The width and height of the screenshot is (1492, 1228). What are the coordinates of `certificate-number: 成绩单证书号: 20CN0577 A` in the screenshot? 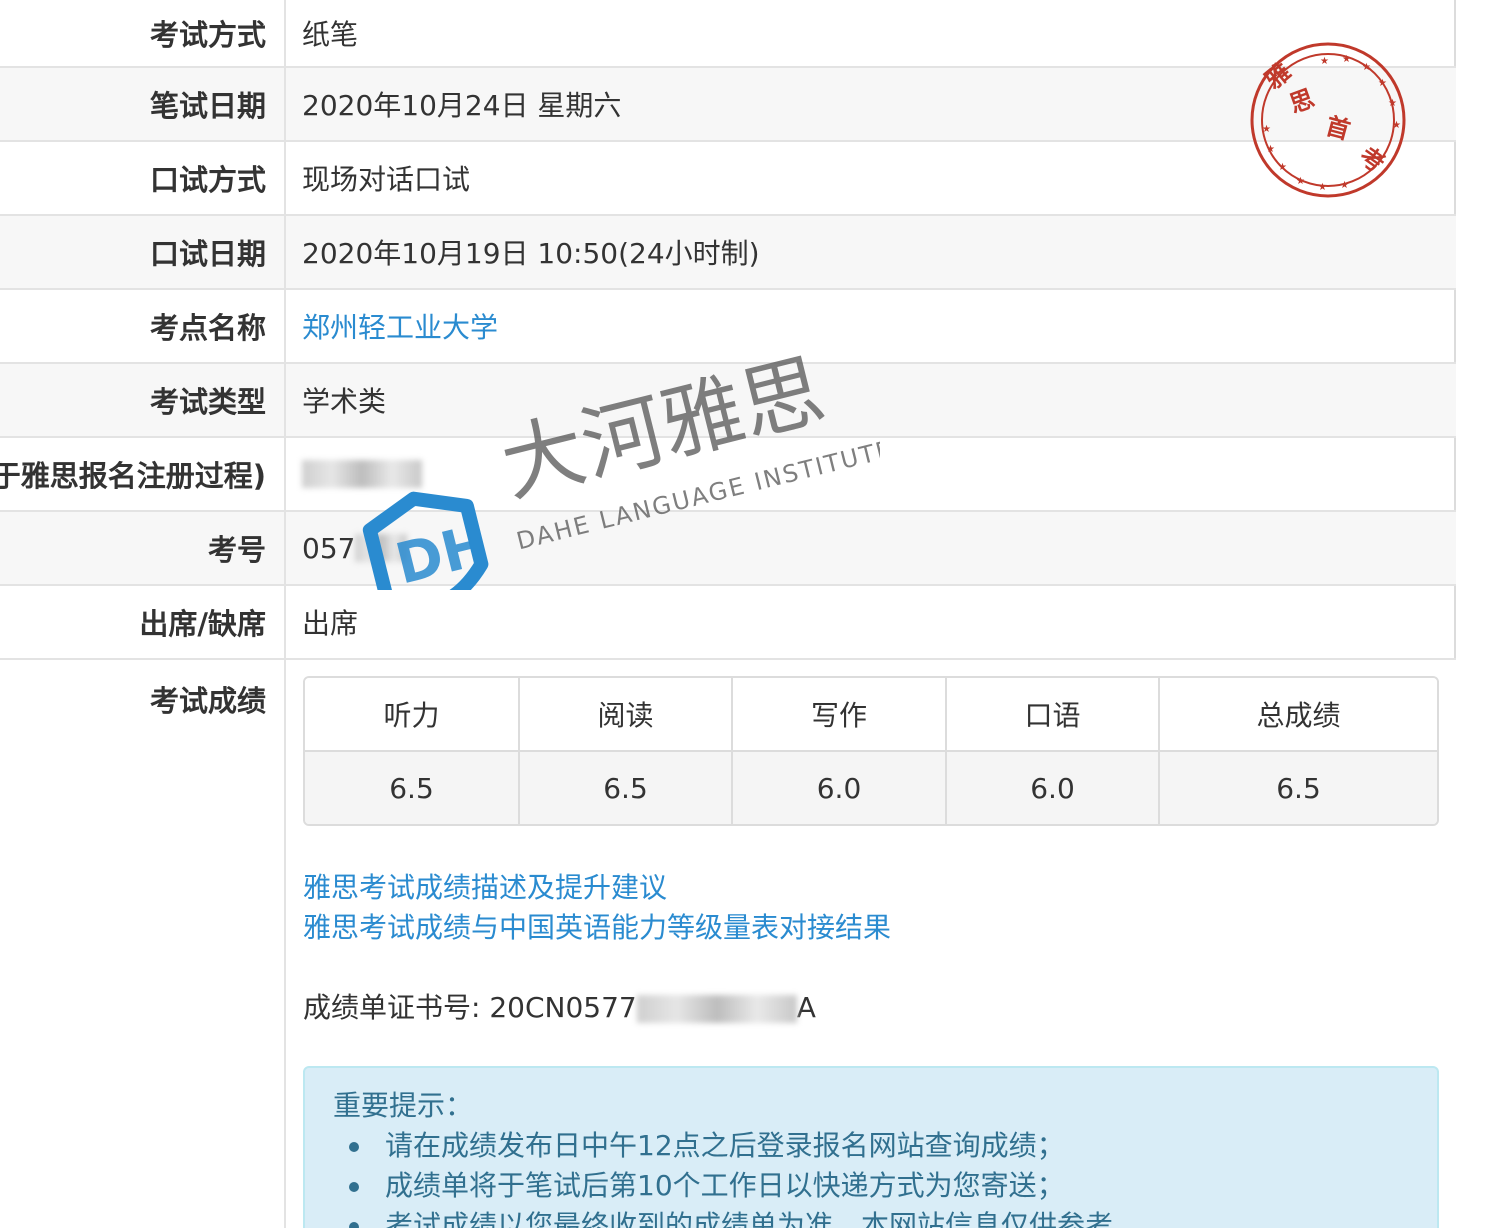 It's located at (559, 1006).